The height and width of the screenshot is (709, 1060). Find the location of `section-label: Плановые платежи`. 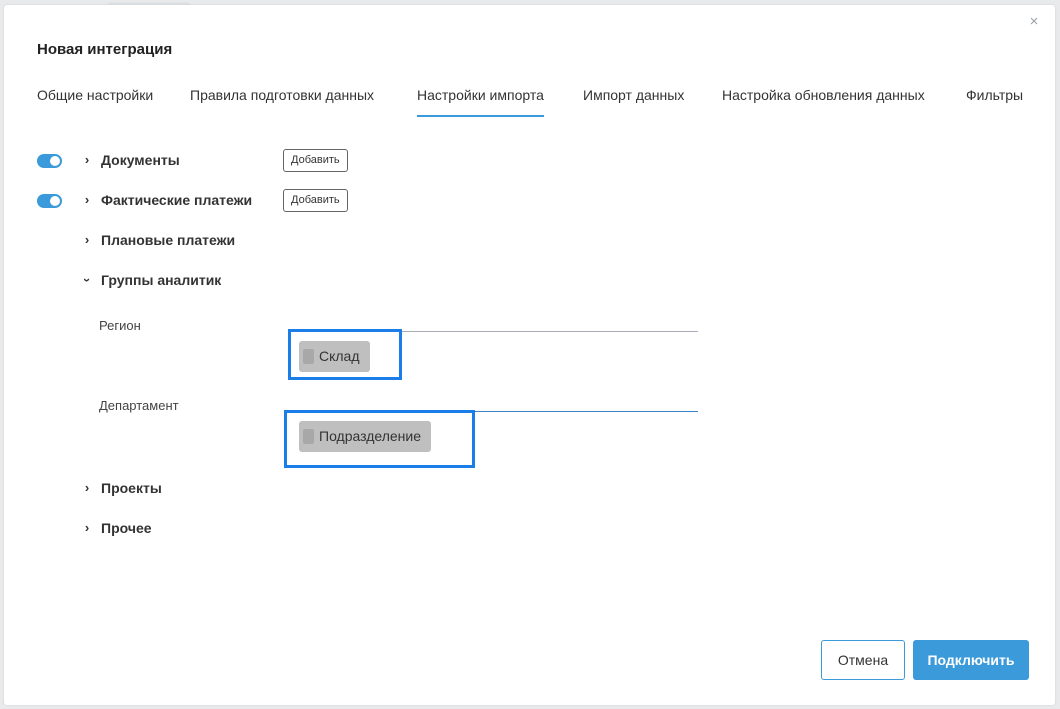

section-label: Плановые платежи is located at coordinates (168, 240).